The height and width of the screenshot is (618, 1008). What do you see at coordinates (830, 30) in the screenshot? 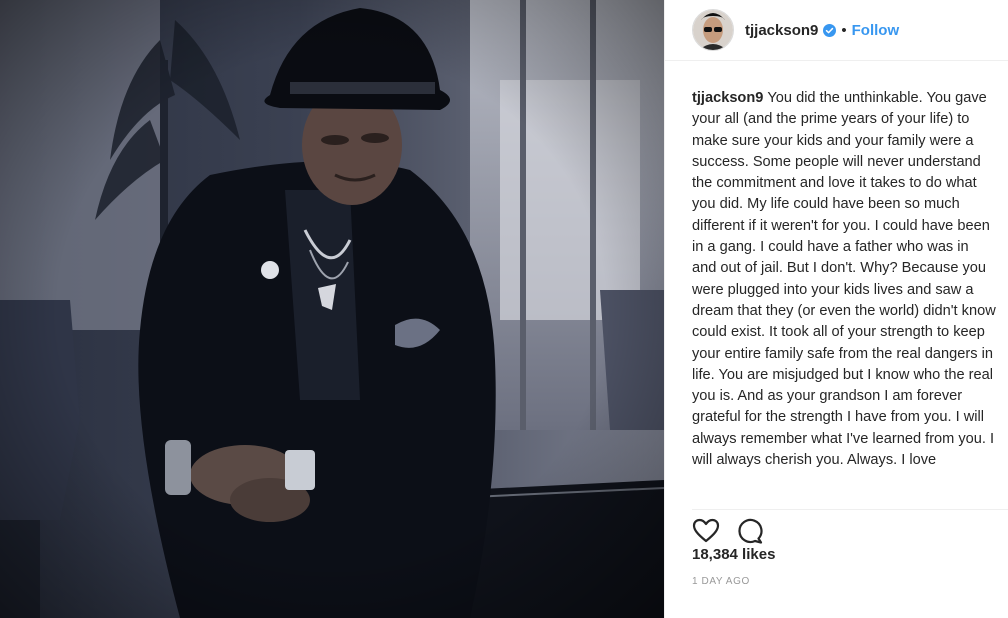
I see `verified-badge-icon` at bounding box center [830, 30].